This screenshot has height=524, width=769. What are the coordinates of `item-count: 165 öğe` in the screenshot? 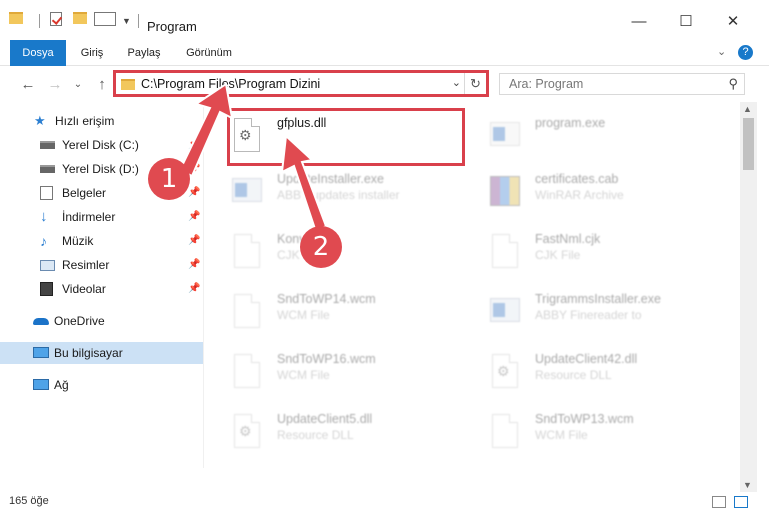 It's located at (29, 501).